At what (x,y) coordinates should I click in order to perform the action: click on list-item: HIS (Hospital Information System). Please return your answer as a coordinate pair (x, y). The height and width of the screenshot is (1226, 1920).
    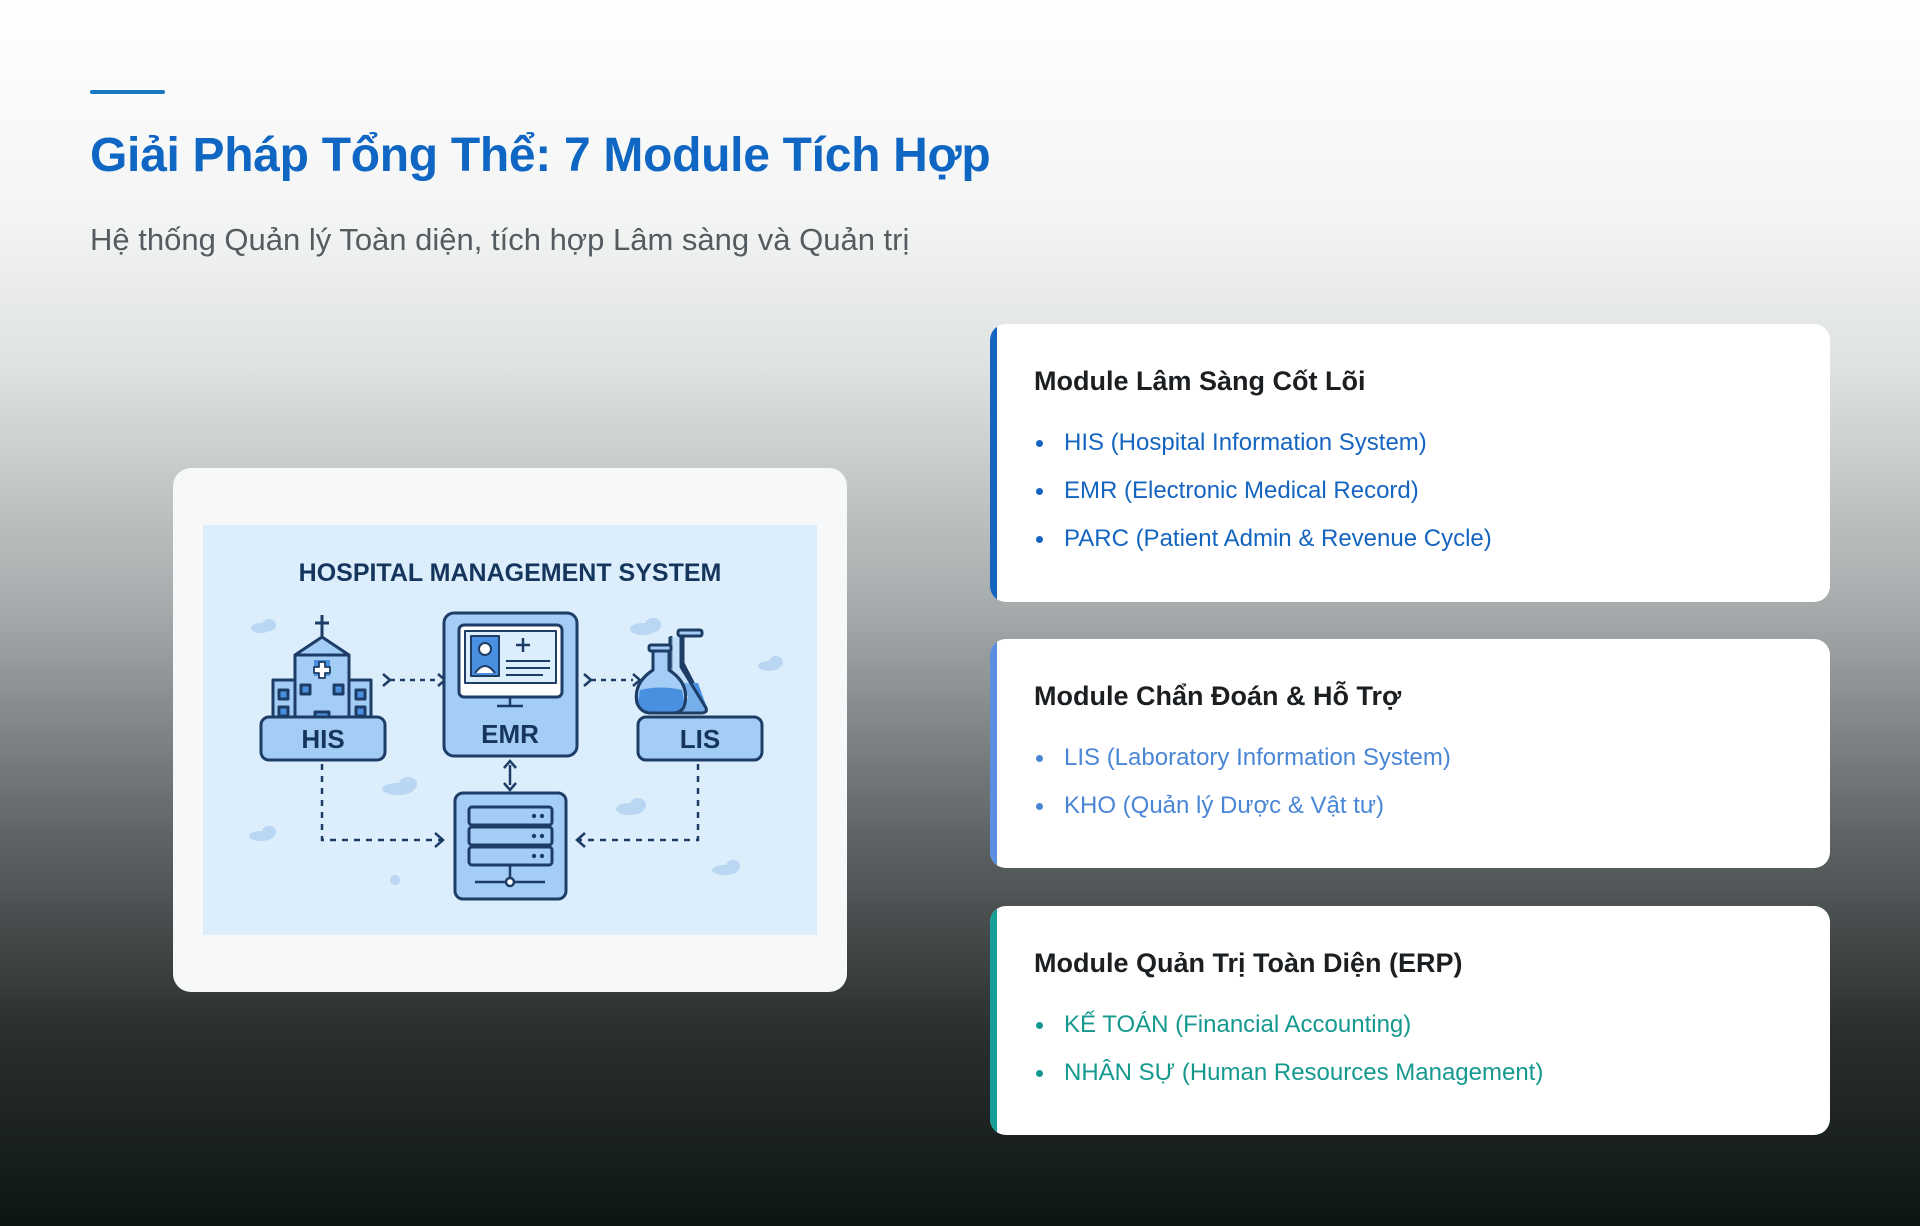
    Looking at the image, I should click on (1417, 443).